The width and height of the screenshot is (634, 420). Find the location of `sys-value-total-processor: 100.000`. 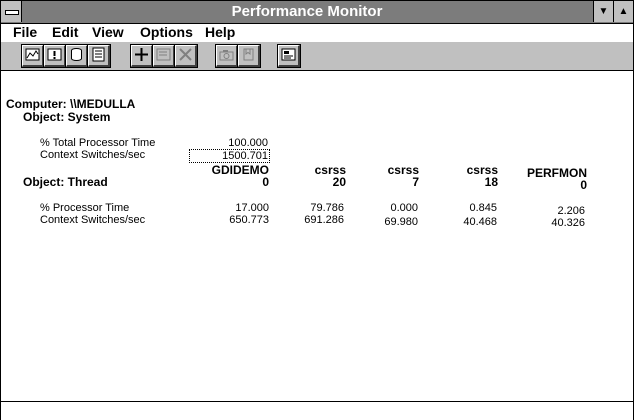

sys-value-total-processor: 100.000 is located at coordinates (248, 143).